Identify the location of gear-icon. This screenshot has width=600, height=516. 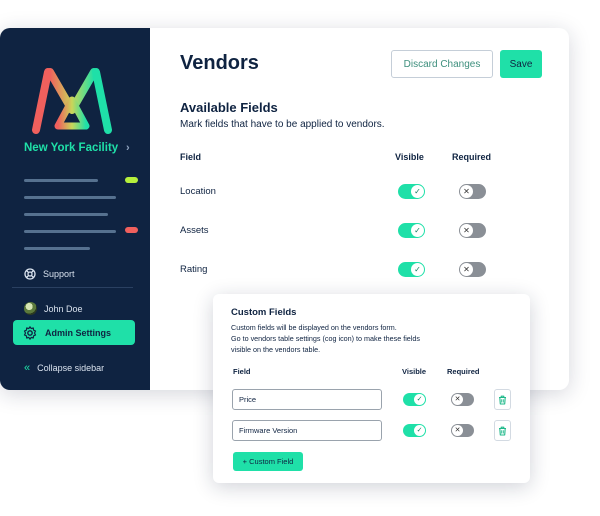
(30, 332).